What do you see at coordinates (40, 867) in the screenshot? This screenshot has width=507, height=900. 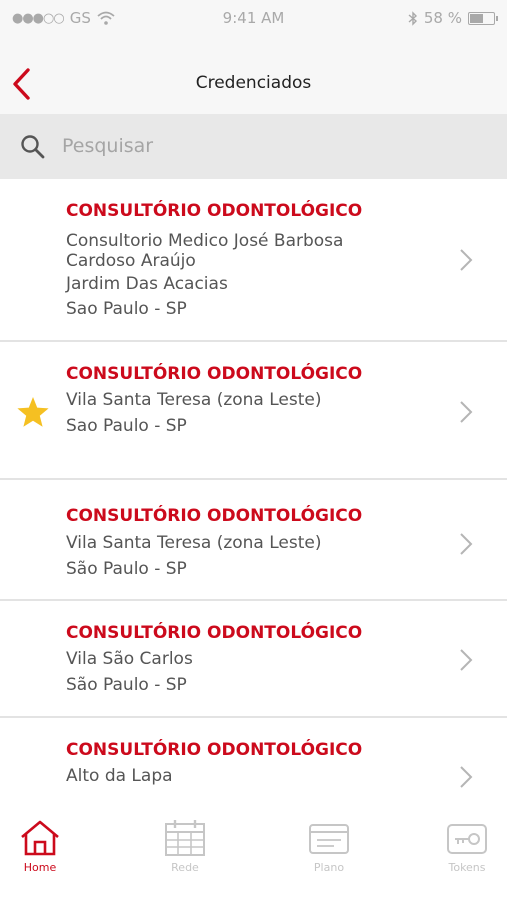 I see `tab-label: Home` at bounding box center [40, 867].